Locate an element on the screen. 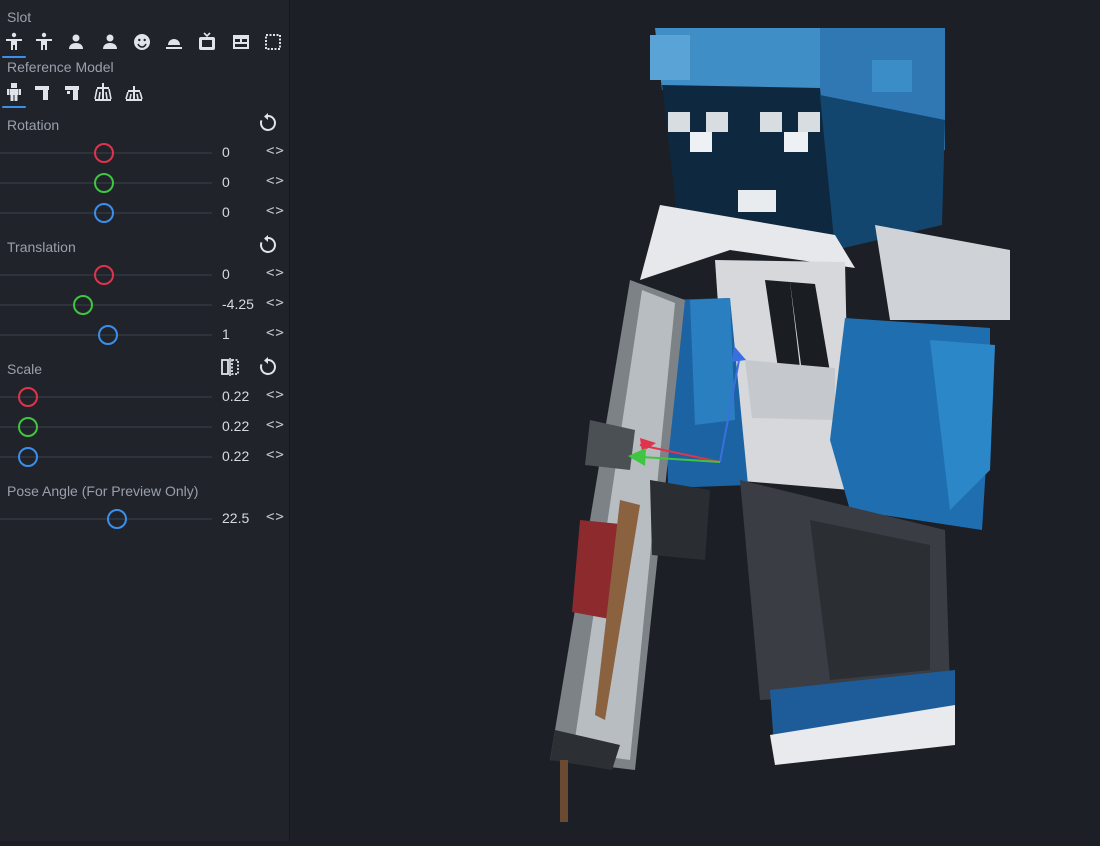  translation-x-value: 0 is located at coordinates (226, 274).